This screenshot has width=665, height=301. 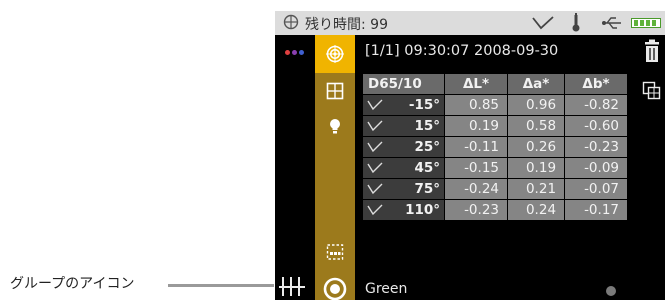 I want to click on toolbar-active-tab, so click(x=335, y=54).